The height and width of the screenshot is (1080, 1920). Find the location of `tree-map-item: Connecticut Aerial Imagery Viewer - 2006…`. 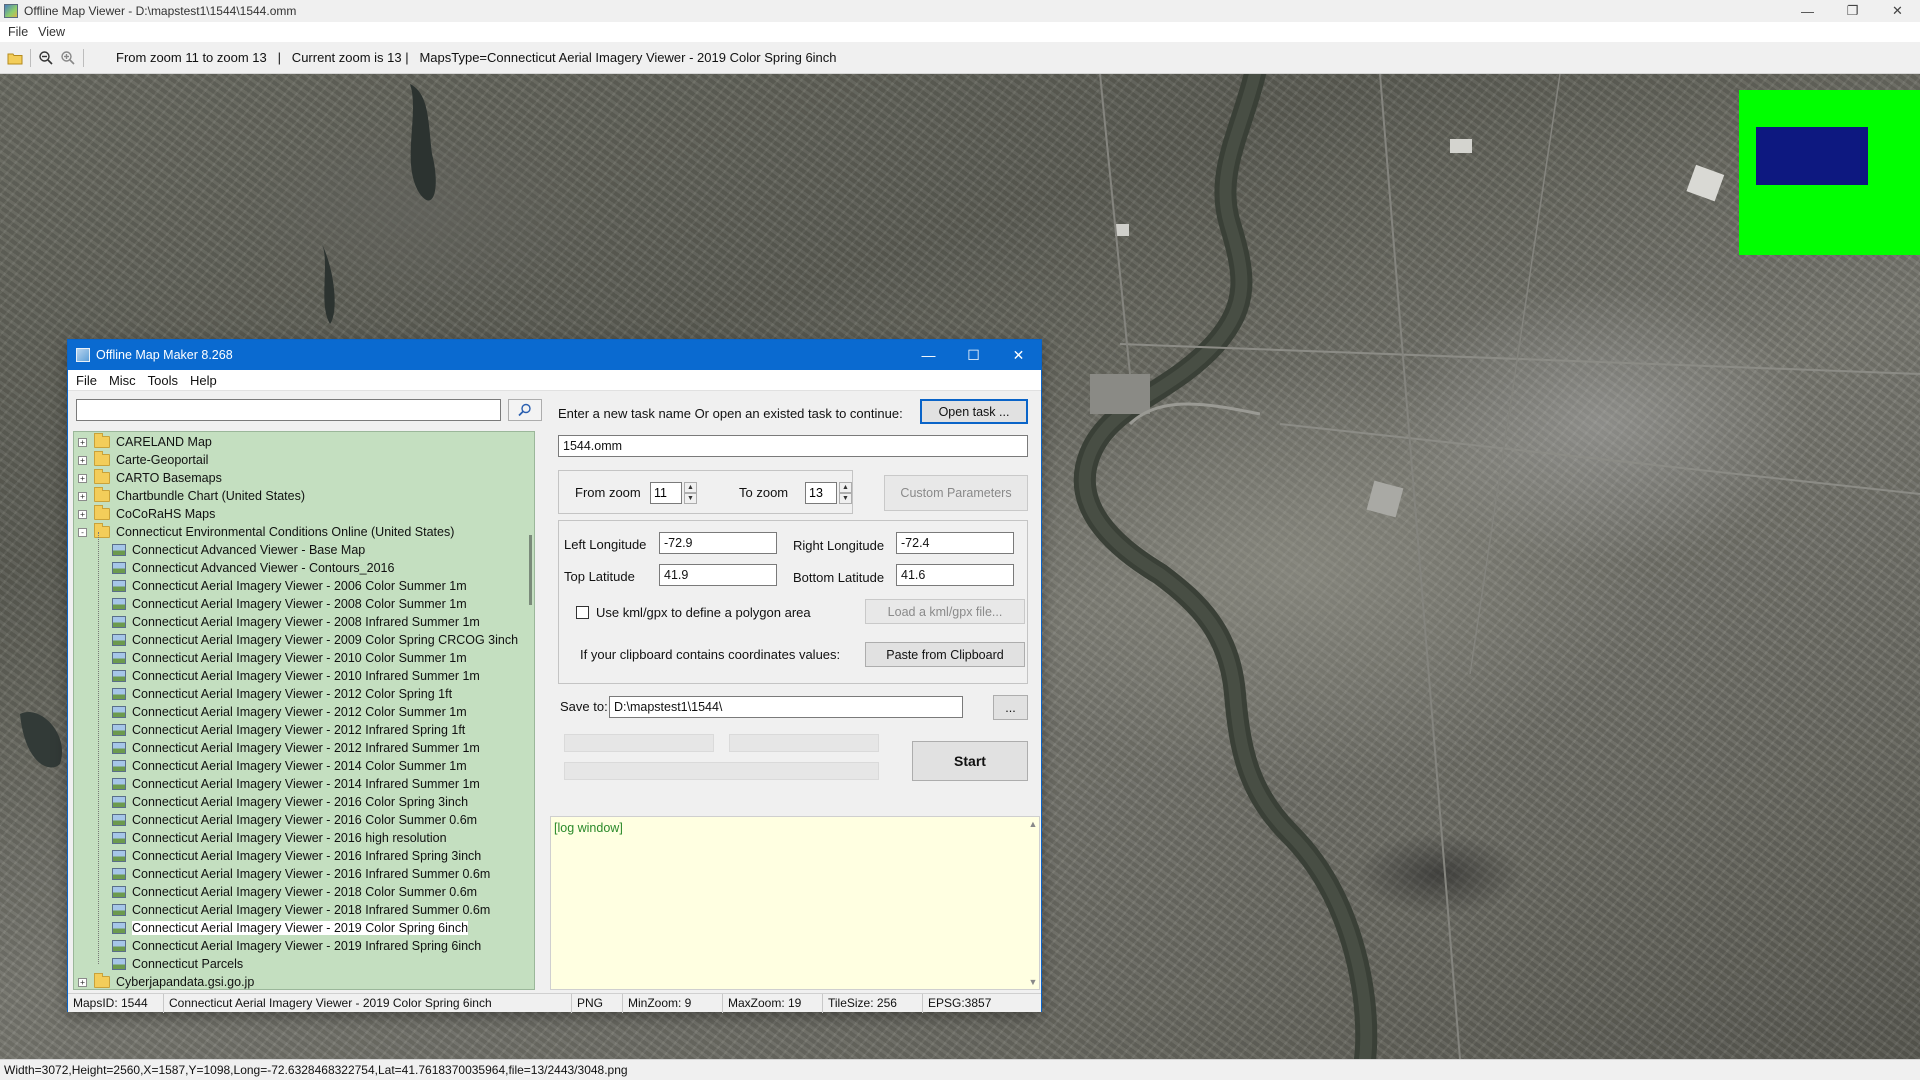

tree-map-item: Connecticut Aerial Imagery Viewer - 2006… is located at coordinates (289, 586).